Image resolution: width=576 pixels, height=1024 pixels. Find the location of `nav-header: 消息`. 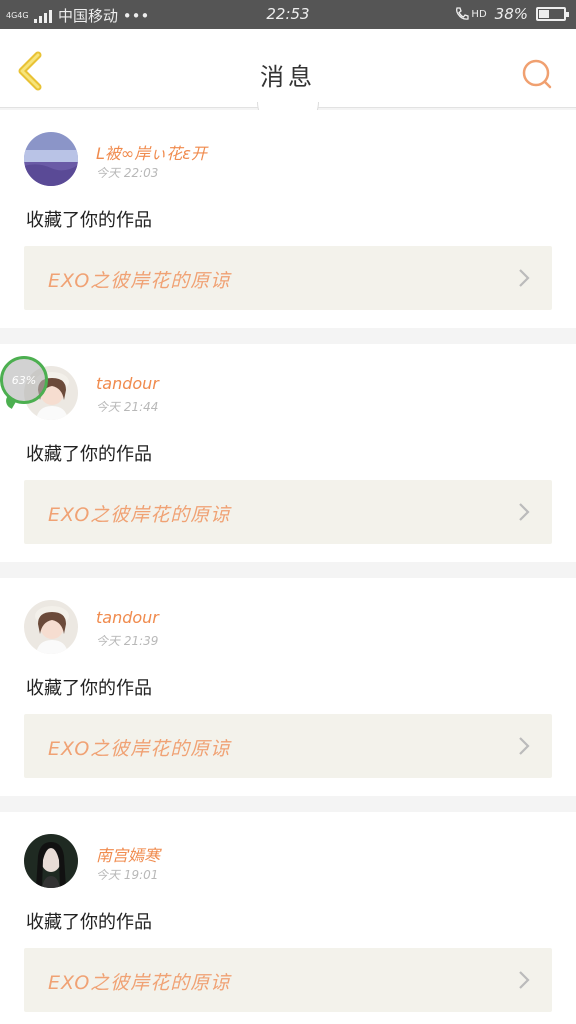

nav-header: 消息 is located at coordinates (288, 68).